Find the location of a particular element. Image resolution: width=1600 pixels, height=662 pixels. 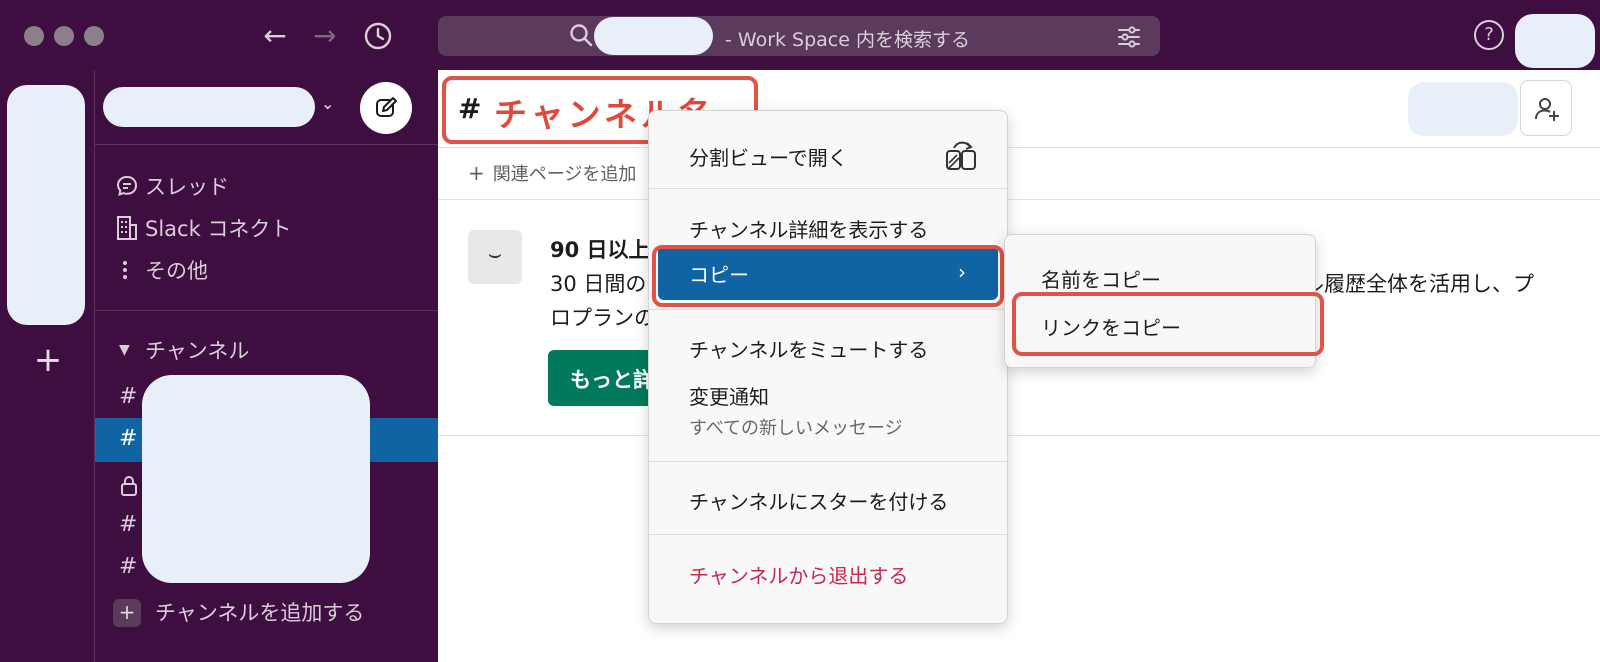

menu-item-view-channel-details: チャンネル詳細を表示する is located at coordinates (828, 227).